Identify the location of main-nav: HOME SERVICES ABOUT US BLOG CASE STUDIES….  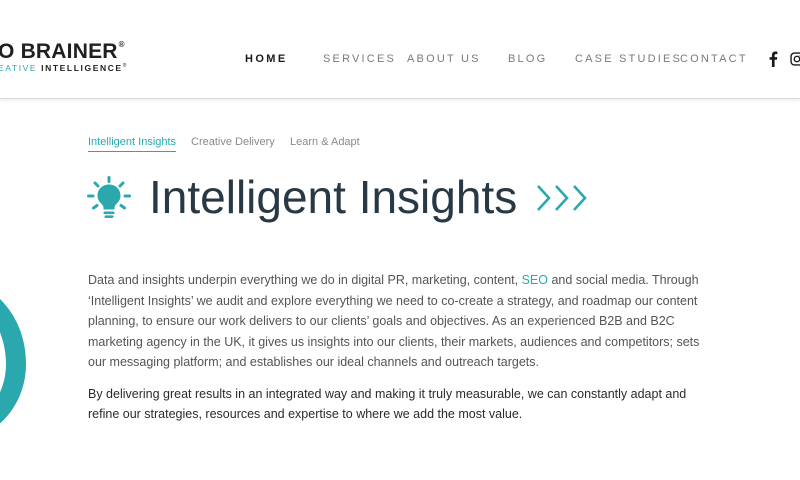
(400, 60).